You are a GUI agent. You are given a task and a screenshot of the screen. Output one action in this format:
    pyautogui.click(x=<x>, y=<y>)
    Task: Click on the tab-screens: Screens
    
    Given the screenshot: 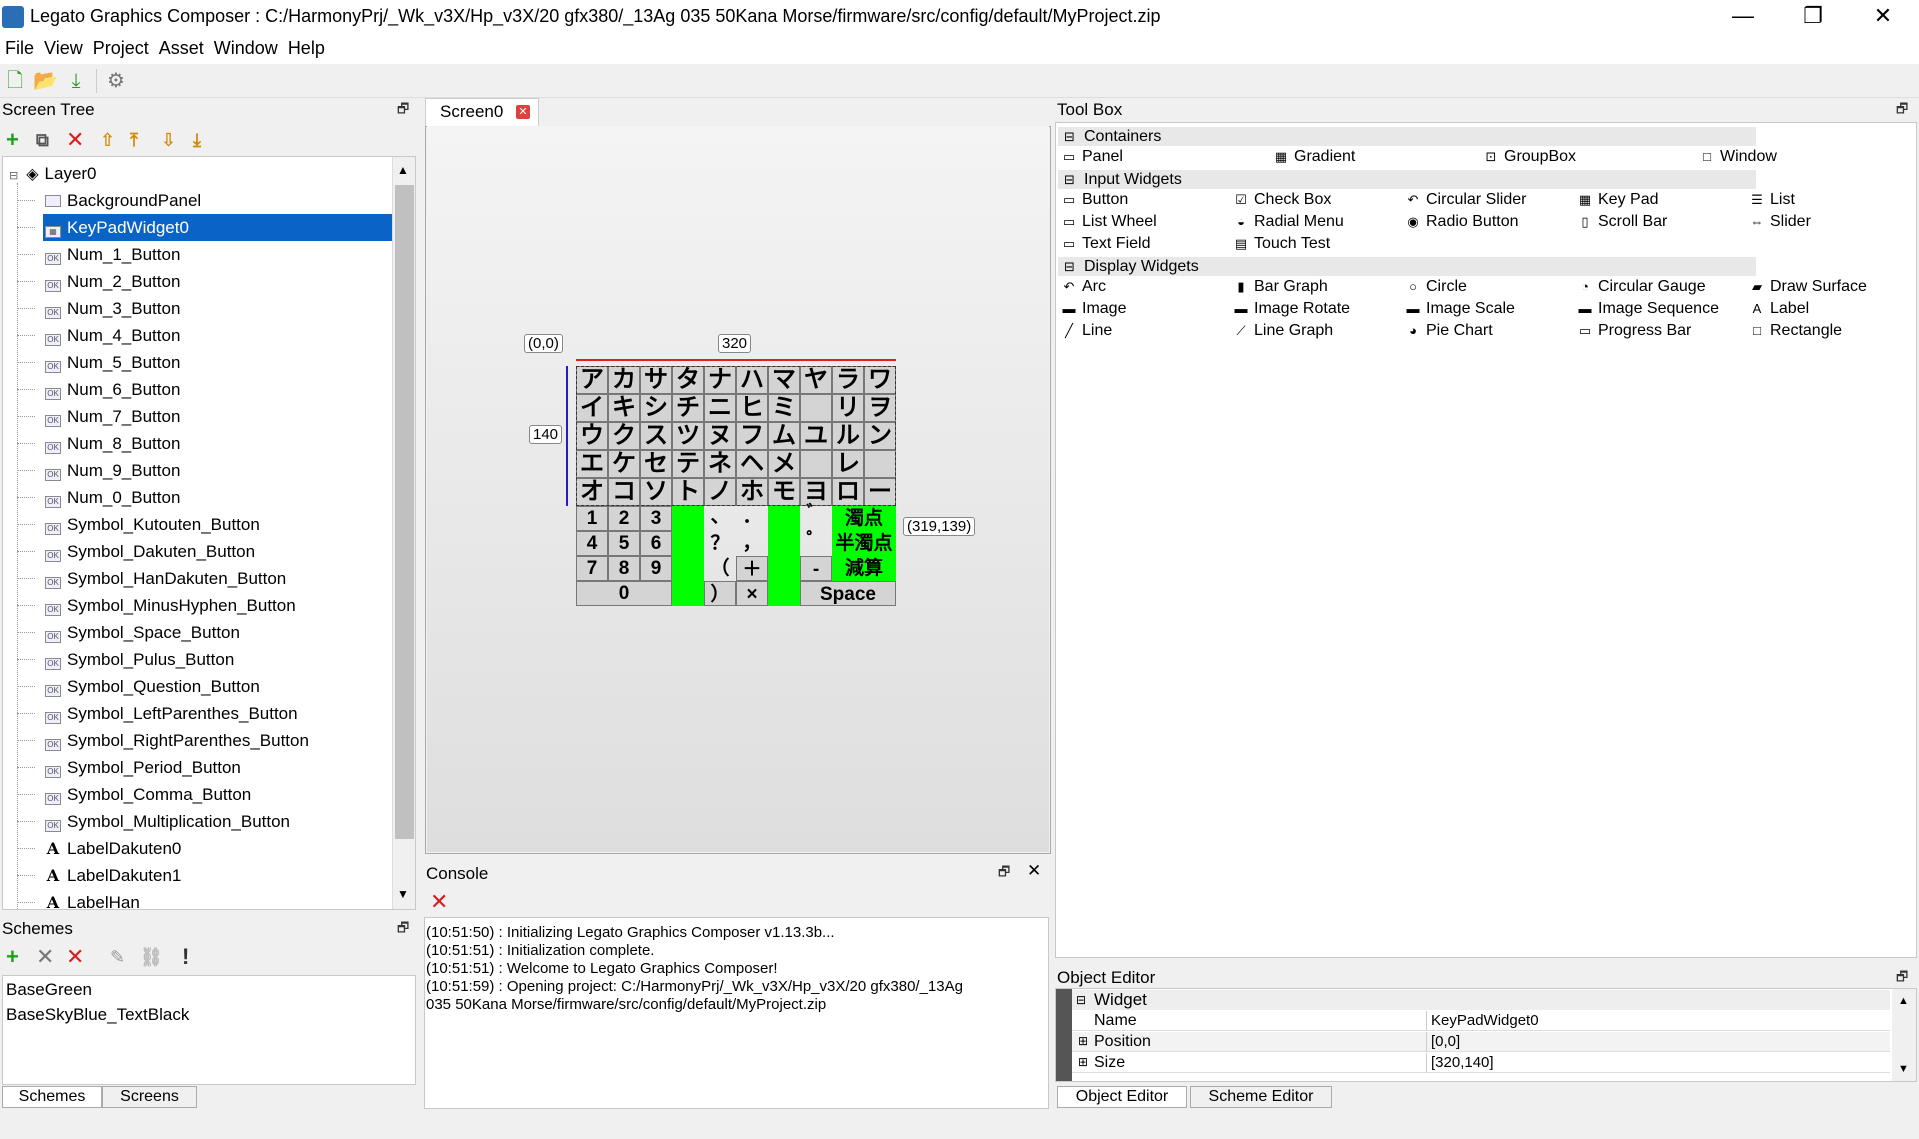 What is the action you would take?
    pyautogui.click(x=149, y=1097)
    